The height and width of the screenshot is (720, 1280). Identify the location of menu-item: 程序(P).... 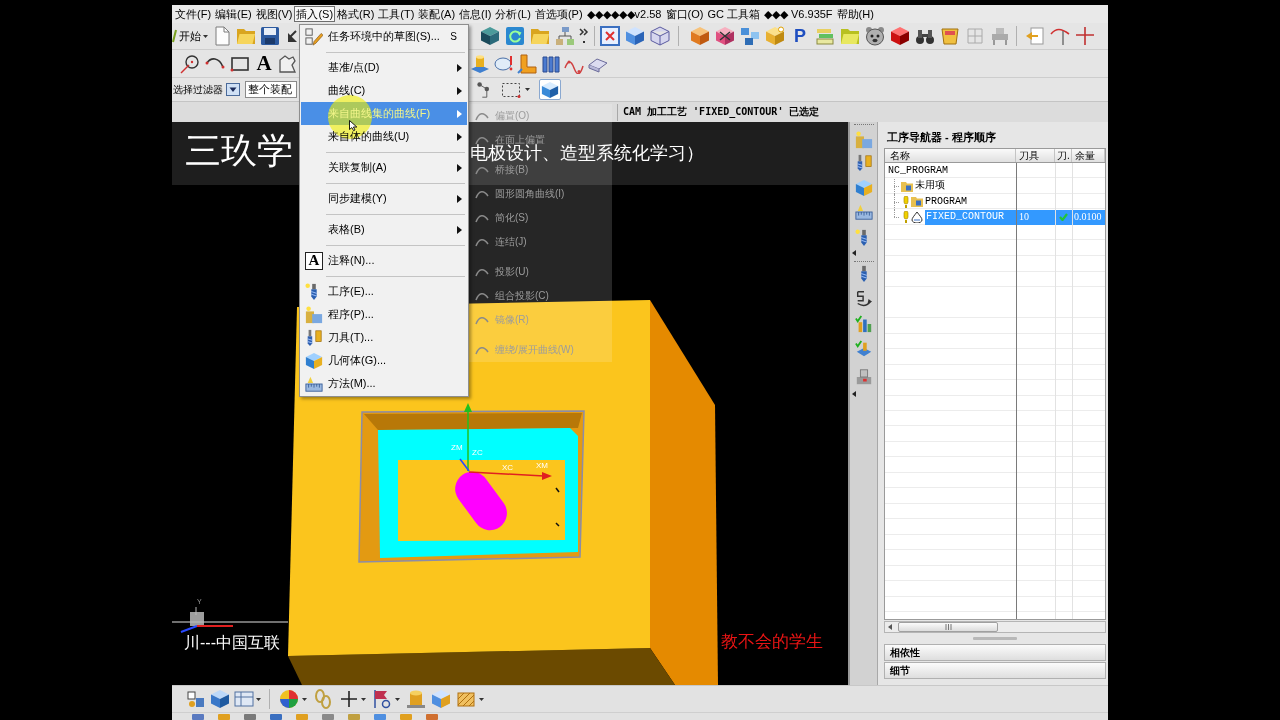
(384, 314).